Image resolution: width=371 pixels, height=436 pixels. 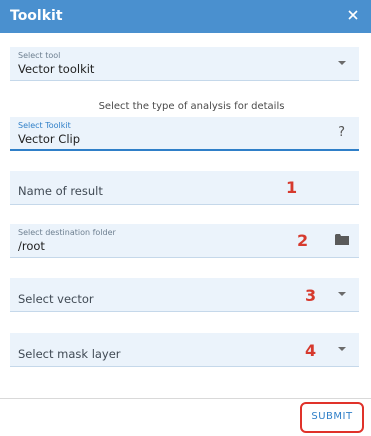 I want to click on dialog-header: Toolkit, so click(x=185, y=16).